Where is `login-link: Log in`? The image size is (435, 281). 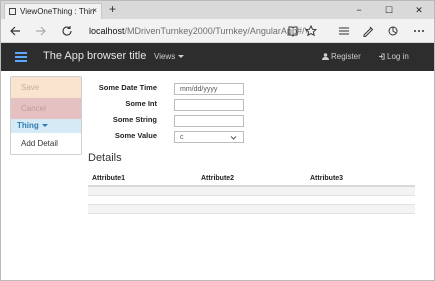
login-link: Log in is located at coordinates (393, 56).